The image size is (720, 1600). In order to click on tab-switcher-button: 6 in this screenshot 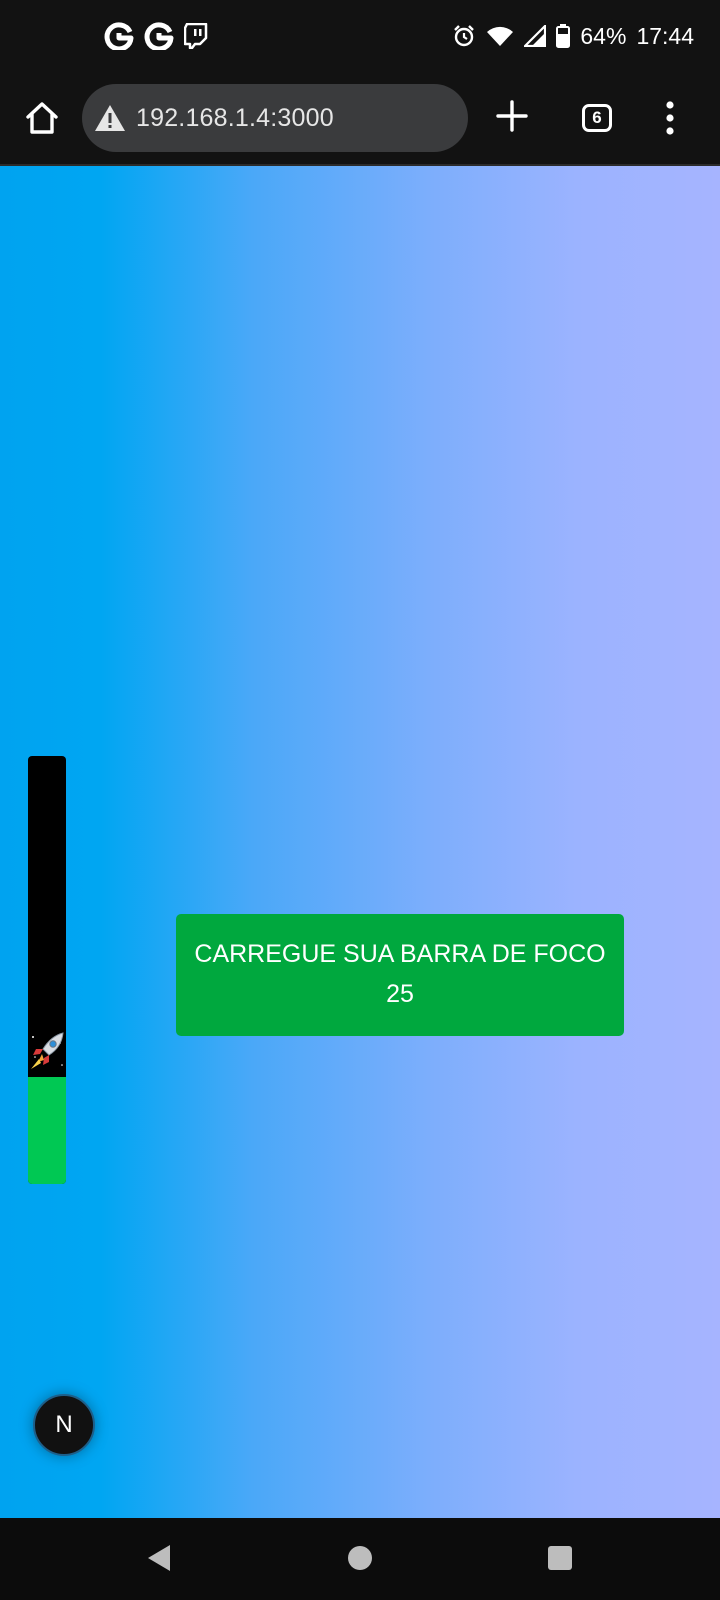, I will do `click(597, 118)`.